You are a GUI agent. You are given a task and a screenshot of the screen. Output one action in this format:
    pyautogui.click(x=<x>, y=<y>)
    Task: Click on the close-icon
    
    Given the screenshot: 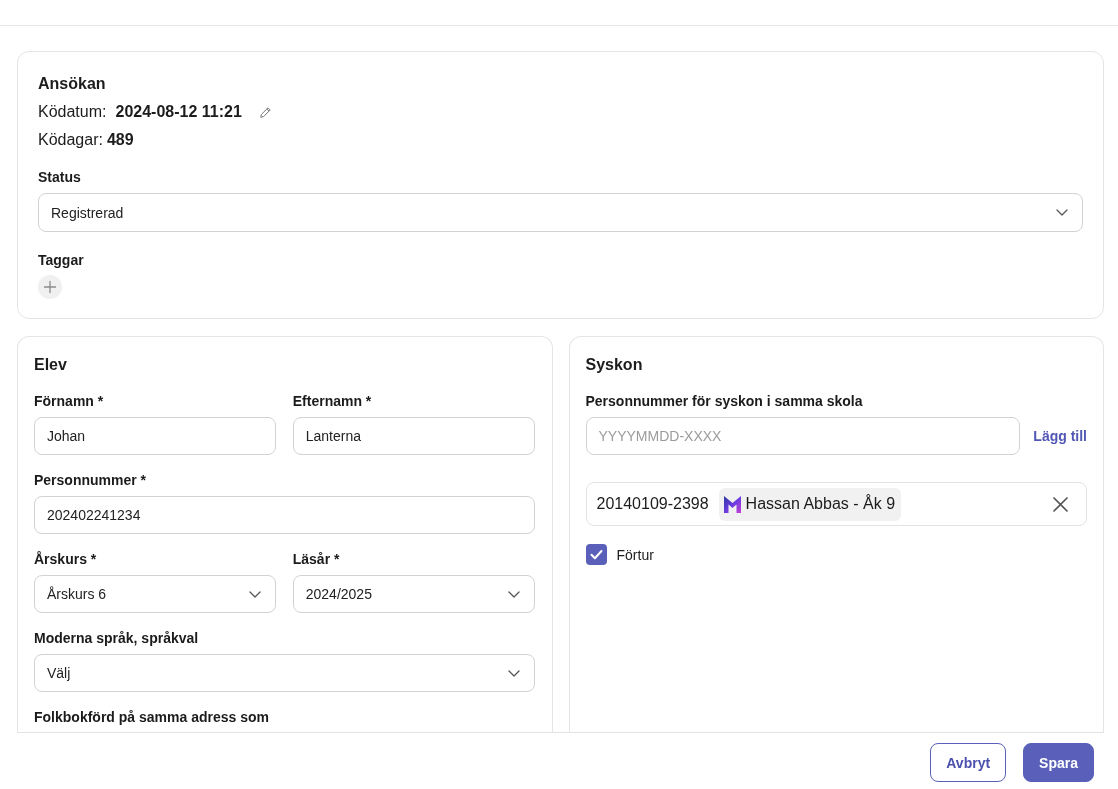 What is the action you would take?
    pyautogui.click(x=1060, y=504)
    